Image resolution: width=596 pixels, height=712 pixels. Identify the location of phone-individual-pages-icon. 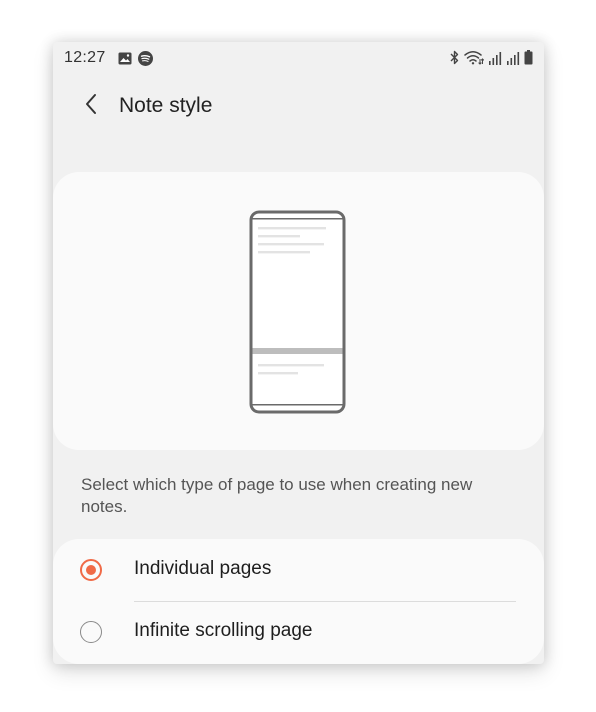
(298, 315).